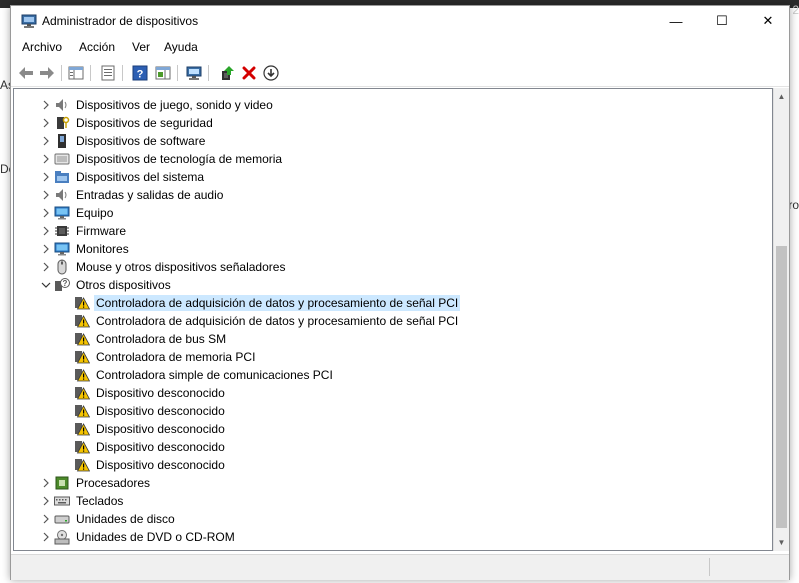  Describe the element at coordinates (107, 285) in the screenshot. I see `tree-category: ? Otros dispositivos` at that location.